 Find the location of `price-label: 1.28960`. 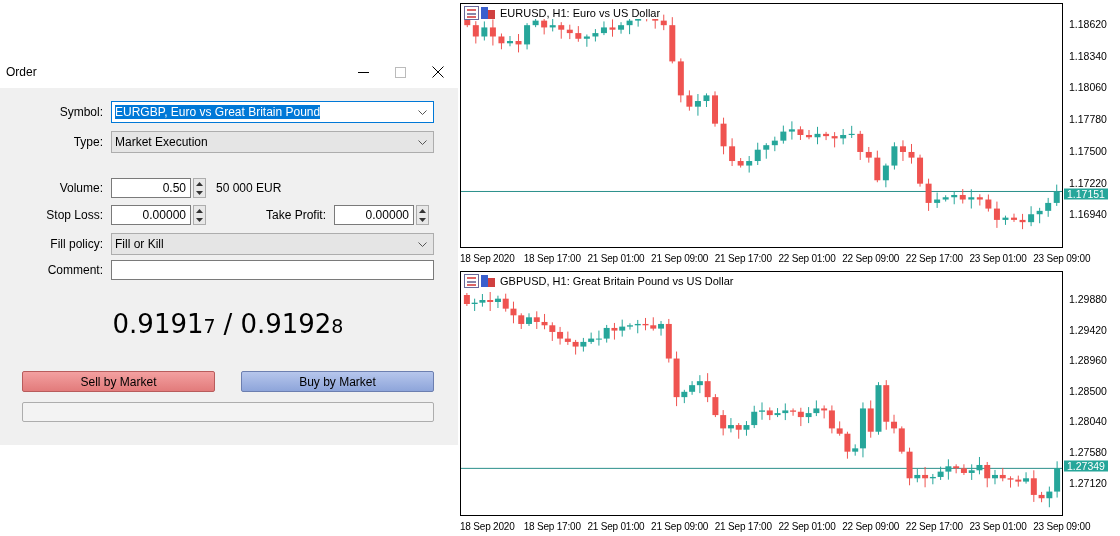

price-label: 1.28960 is located at coordinates (1088, 360).